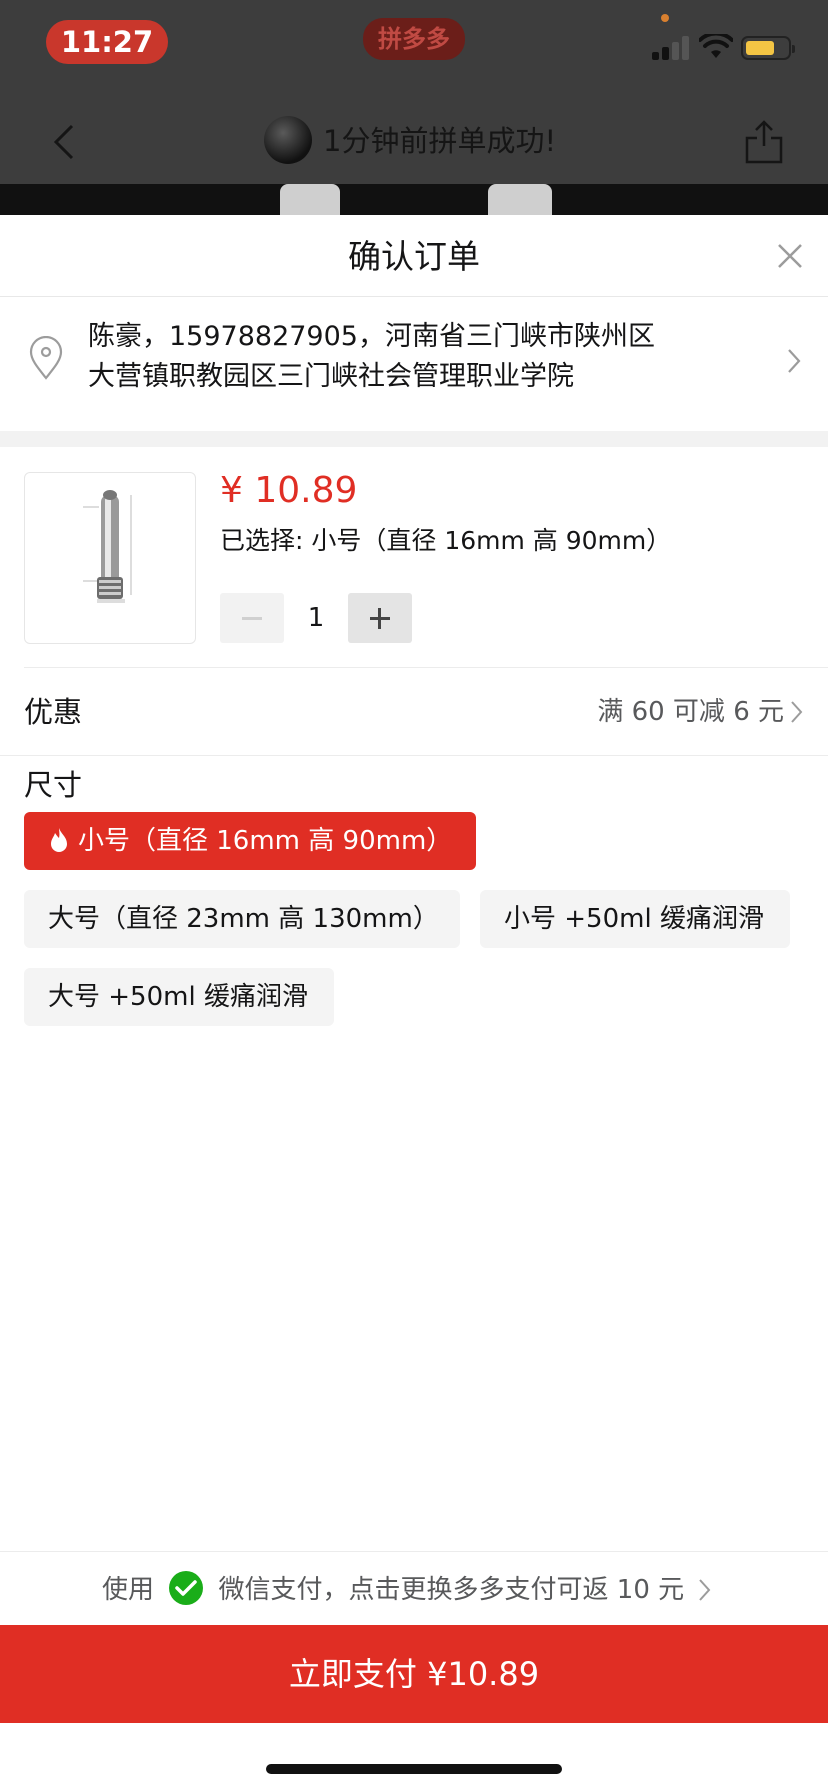  Describe the element at coordinates (414, 439) in the screenshot. I see `section-divider` at that location.